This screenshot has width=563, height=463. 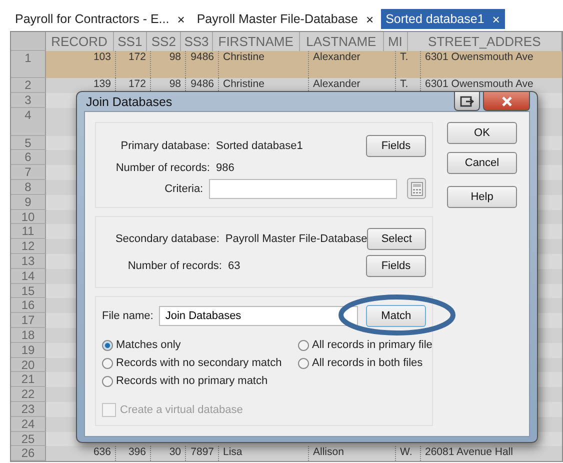 What do you see at coordinates (396, 239) in the screenshot?
I see `select-button: Select` at bounding box center [396, 239].